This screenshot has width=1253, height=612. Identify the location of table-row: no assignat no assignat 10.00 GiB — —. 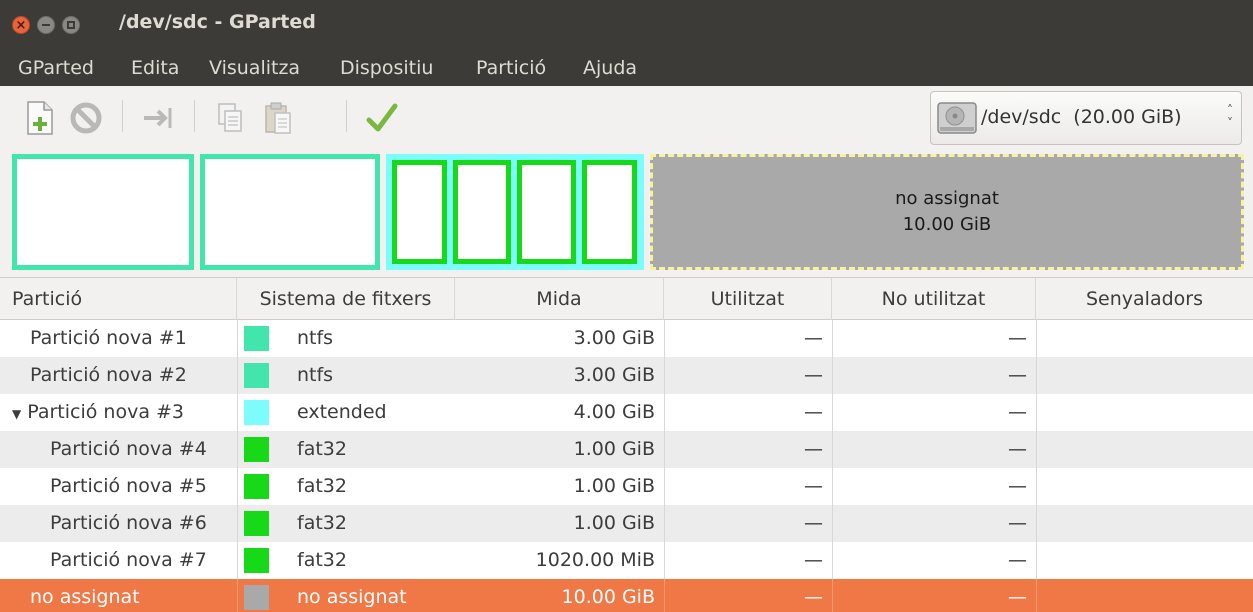
(626, 595).